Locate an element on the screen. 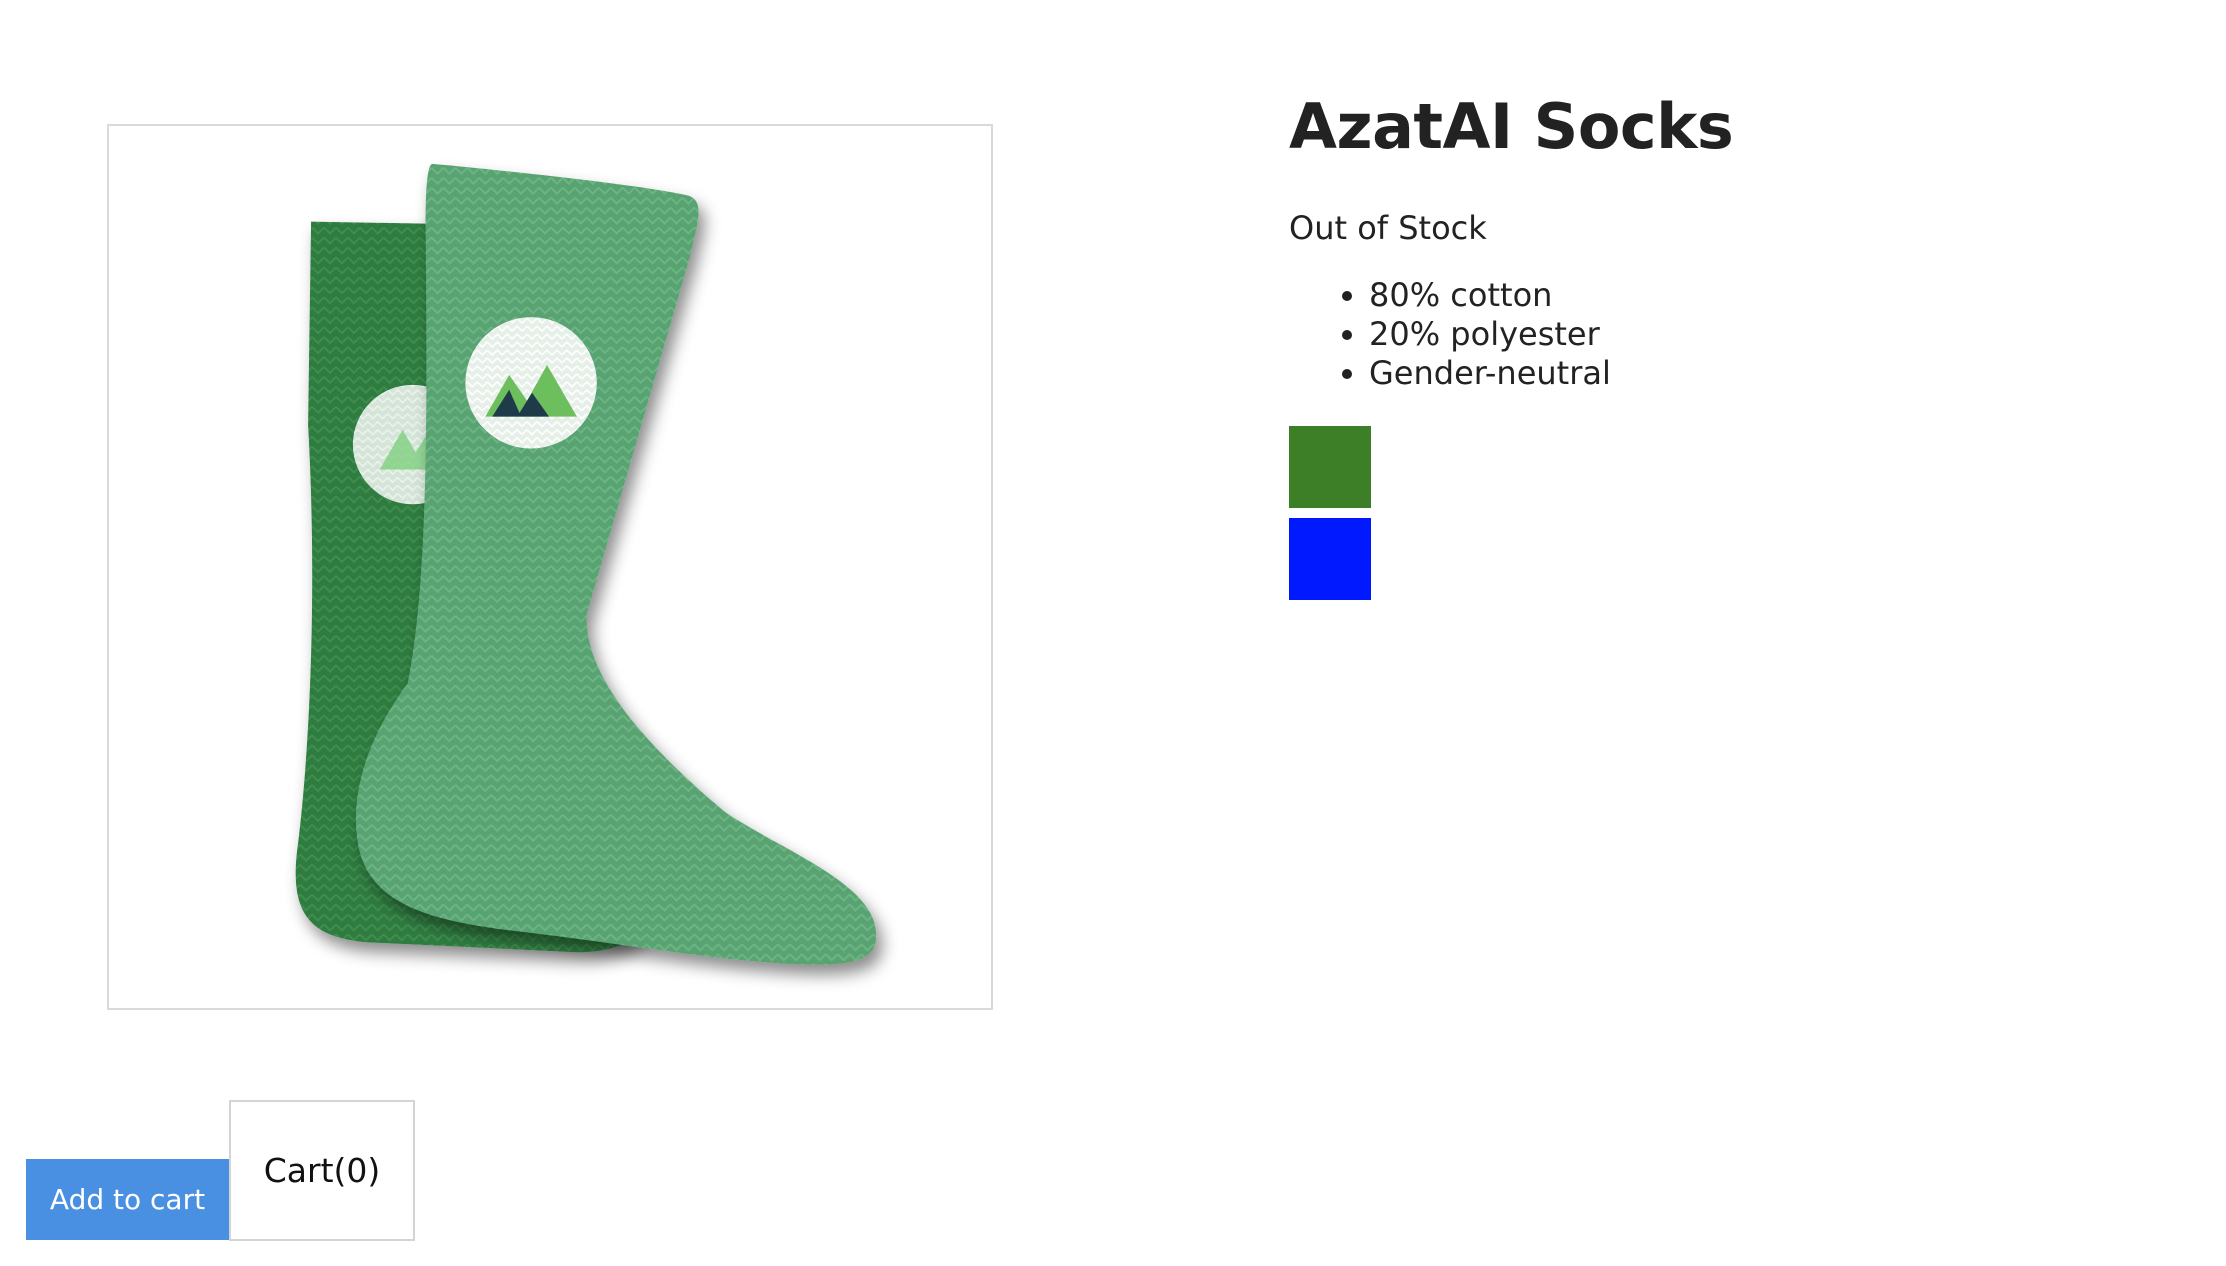 The width and height of the screenshot is (2226, 1266). feature-list: 80% cotton 20% polyester Gender-neutral is located at coordinates (1450, 334).